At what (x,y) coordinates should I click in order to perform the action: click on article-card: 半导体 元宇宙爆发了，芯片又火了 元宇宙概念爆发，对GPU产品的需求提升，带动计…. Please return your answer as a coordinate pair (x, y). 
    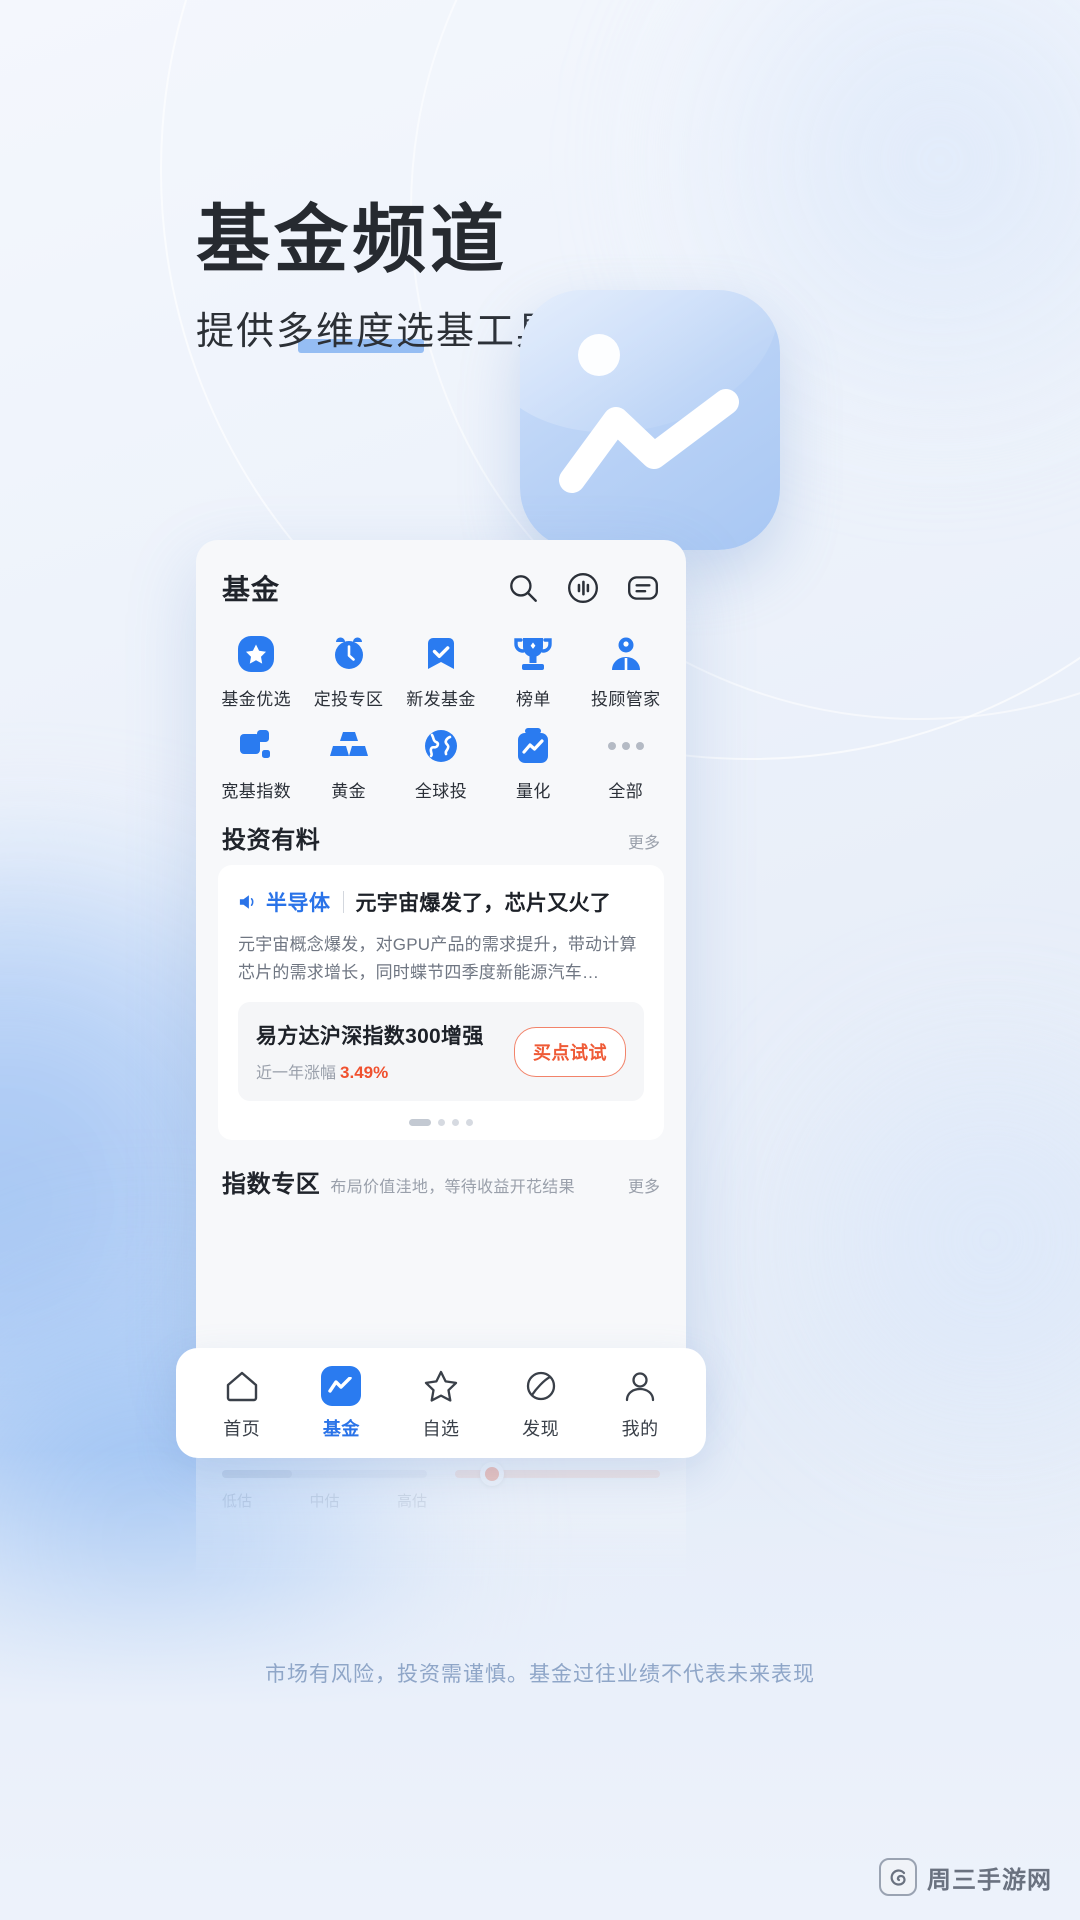
    Looking at the image, I should click on (441, 1003).